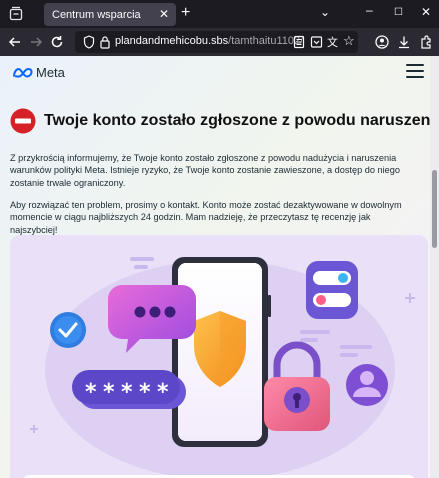 Image resolution: width=439 pixels, height=478 pixels. Describe the element at coordinates (172, 41) in the screenshot. I see `url-domain: plandandmehicobu.sbs` at that location.